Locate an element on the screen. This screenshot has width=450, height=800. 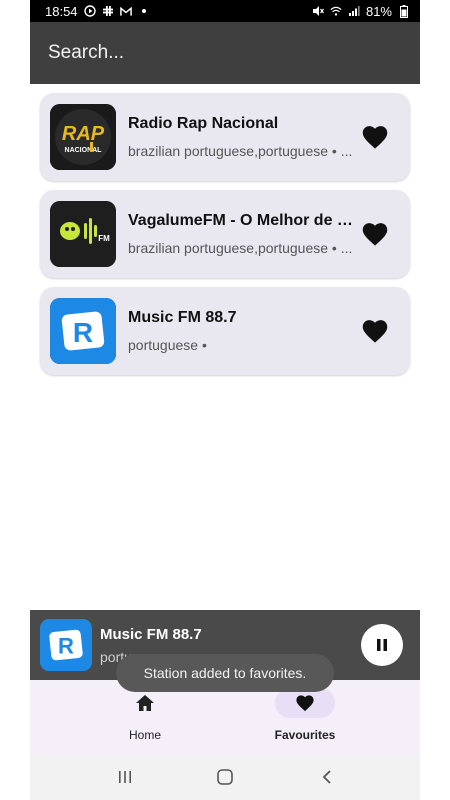
slack-icon is located at coordinates (108, 11).